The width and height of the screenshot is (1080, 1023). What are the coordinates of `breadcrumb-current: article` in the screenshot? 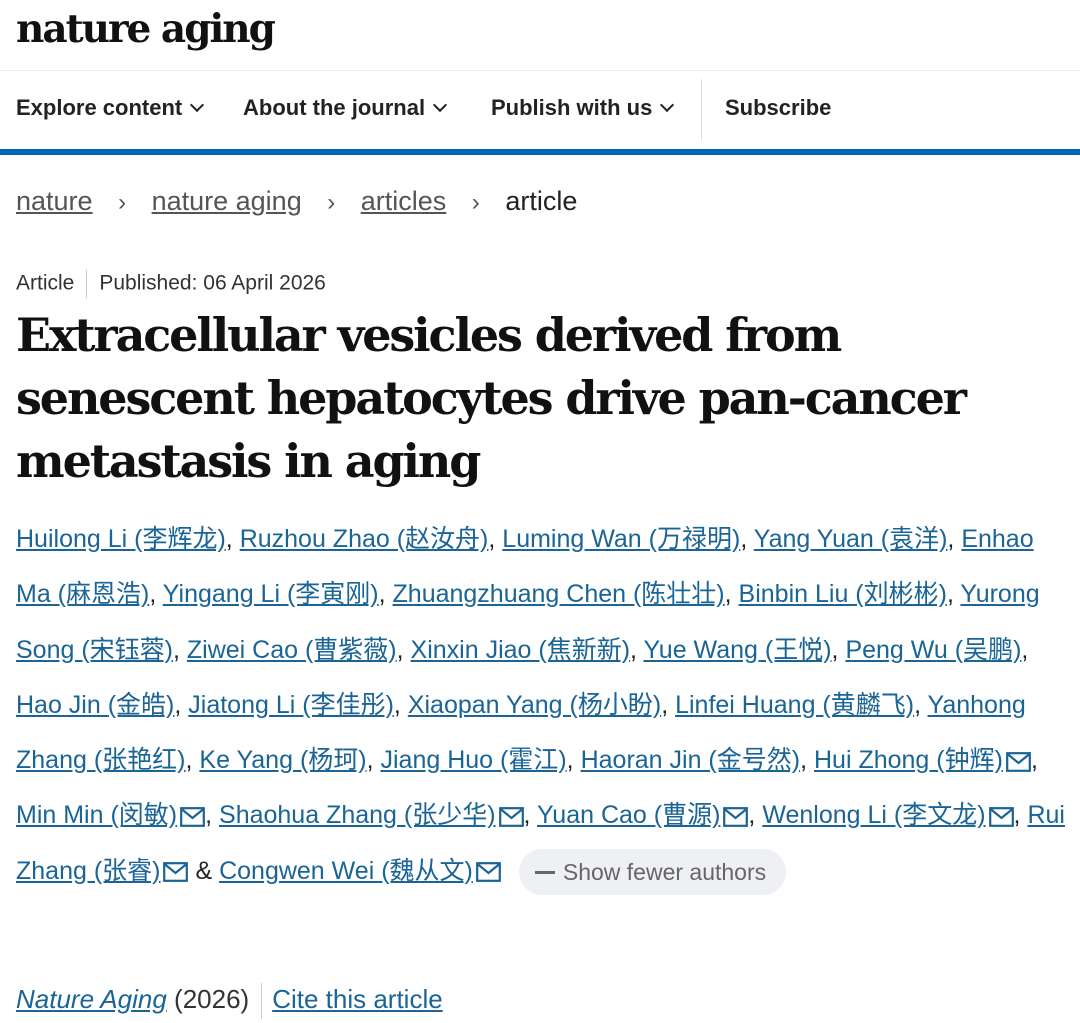 It's located at (541, 201).